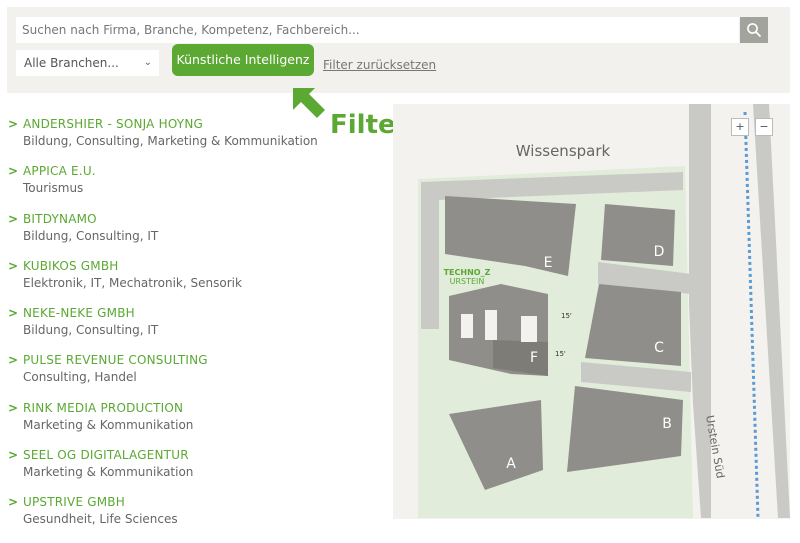  What do you see at coordinates (659, 348) in the screenshot?
I see `building-label-c: C` at bounding box center [659, 348].